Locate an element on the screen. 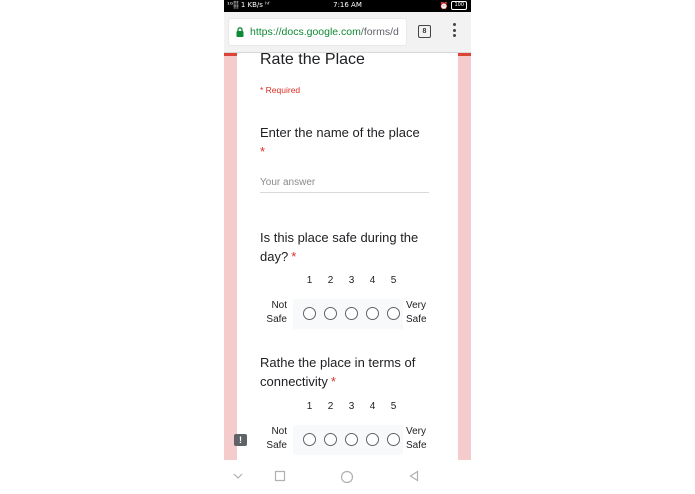  nav-home-icon is located at coordinates (347, 477).